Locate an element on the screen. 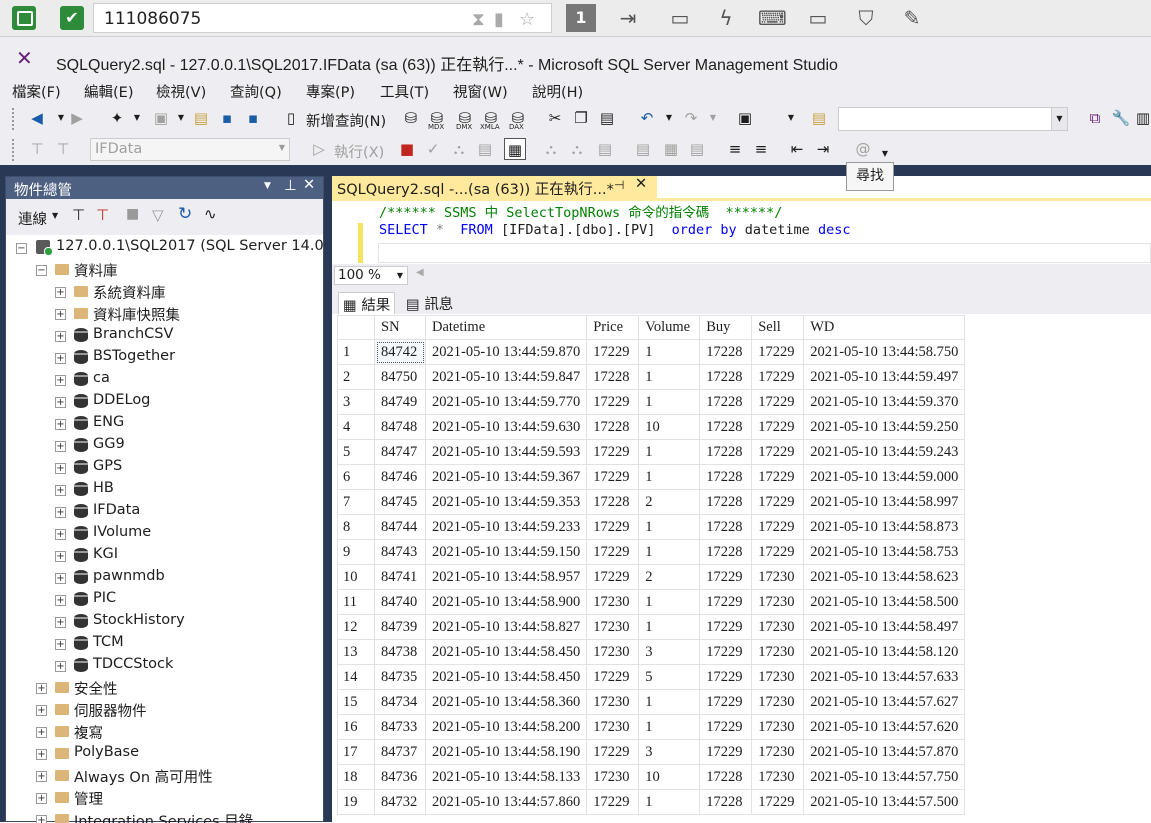  table-cell: 2021-05-10 13:44:59.353 is located at coordinates (506, 502).